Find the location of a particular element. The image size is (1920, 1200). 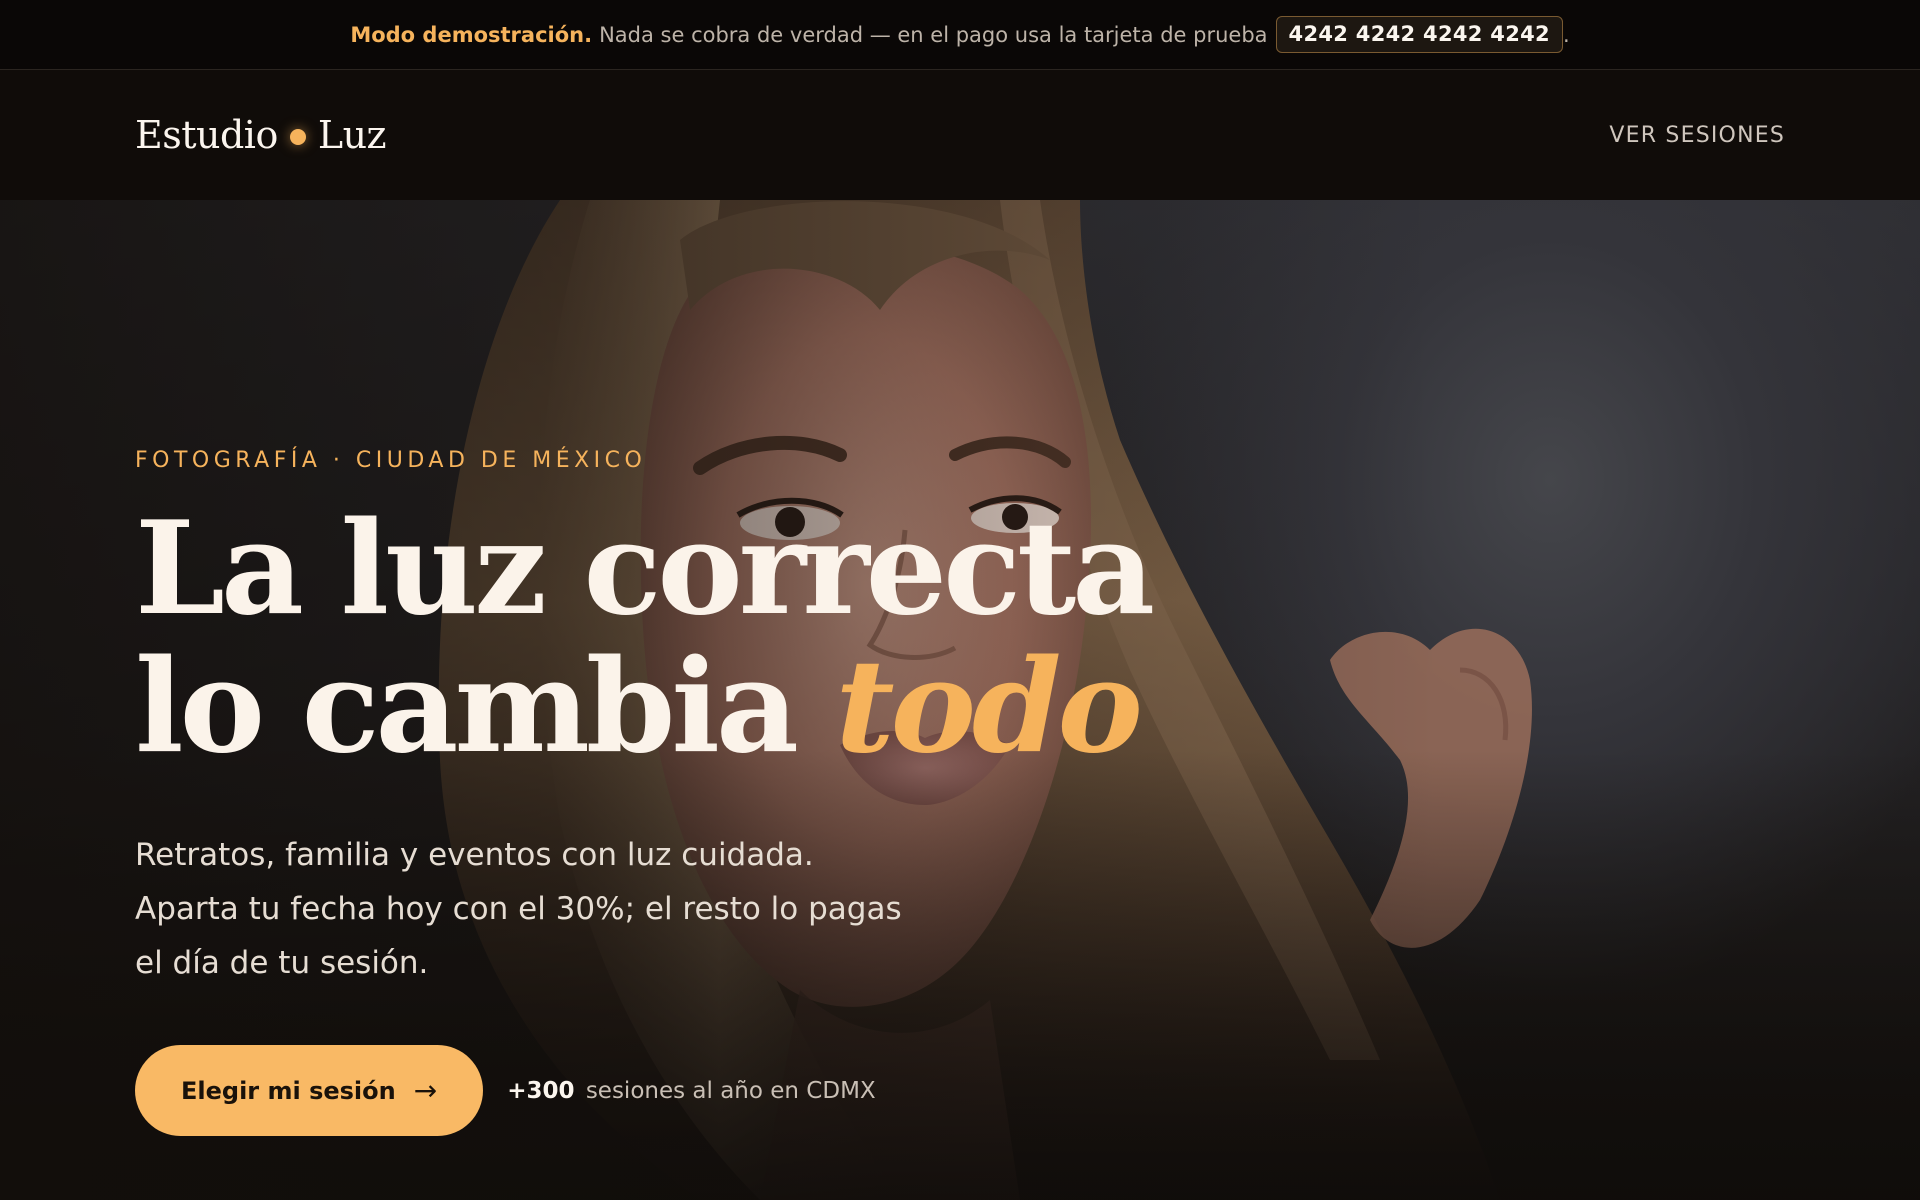

test-card-number: 4242 4242 4242 4242 is located at coordinates (1419, 34).